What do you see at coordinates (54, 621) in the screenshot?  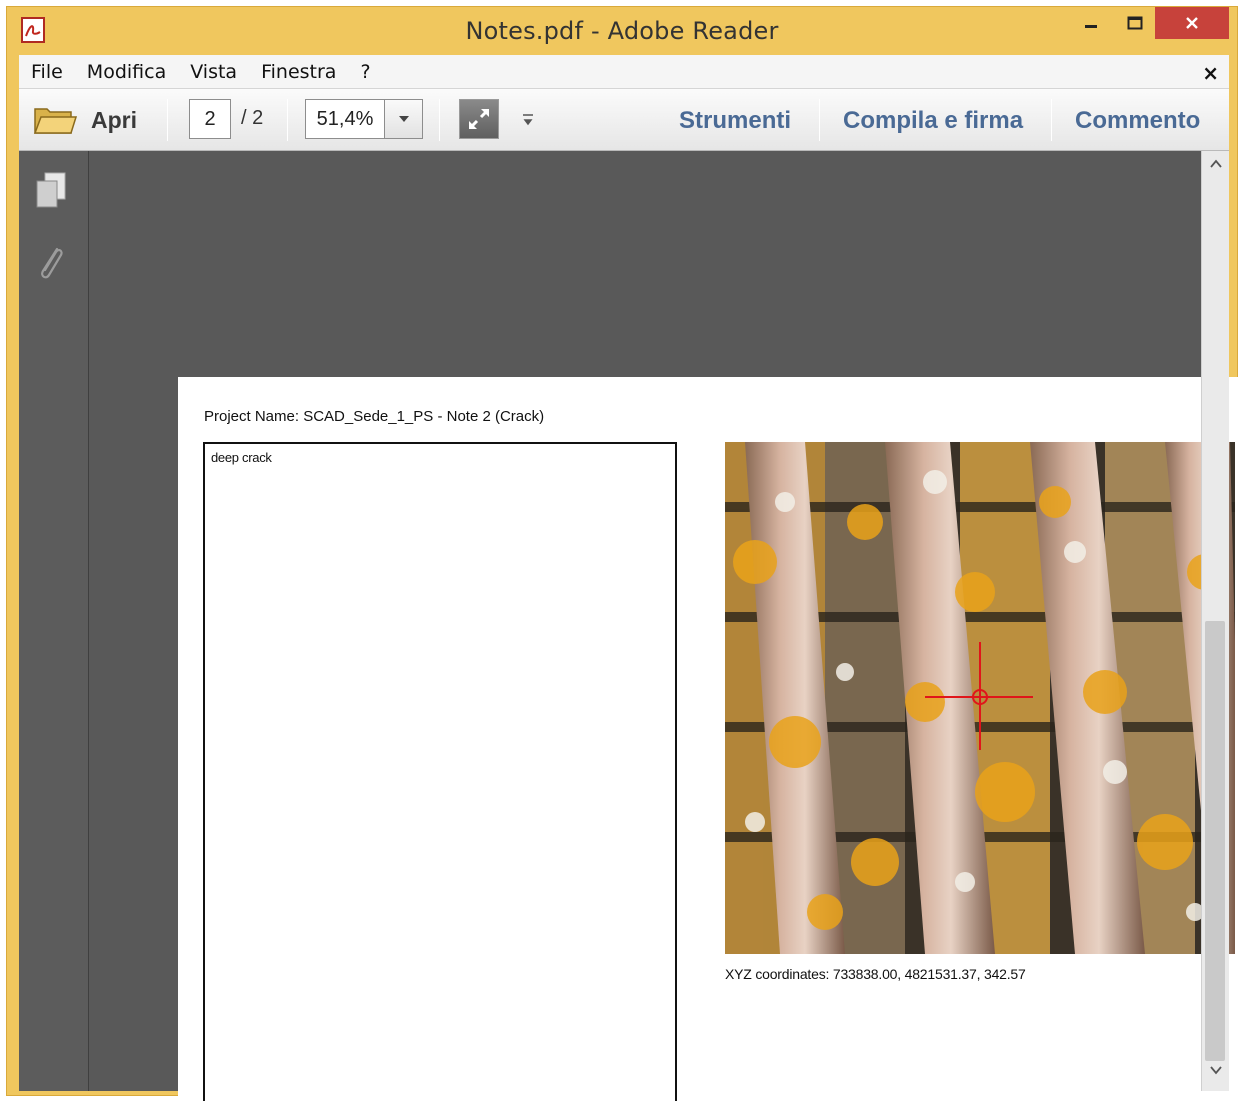 I see `navigation-panel` at bounding box center [54, 621].